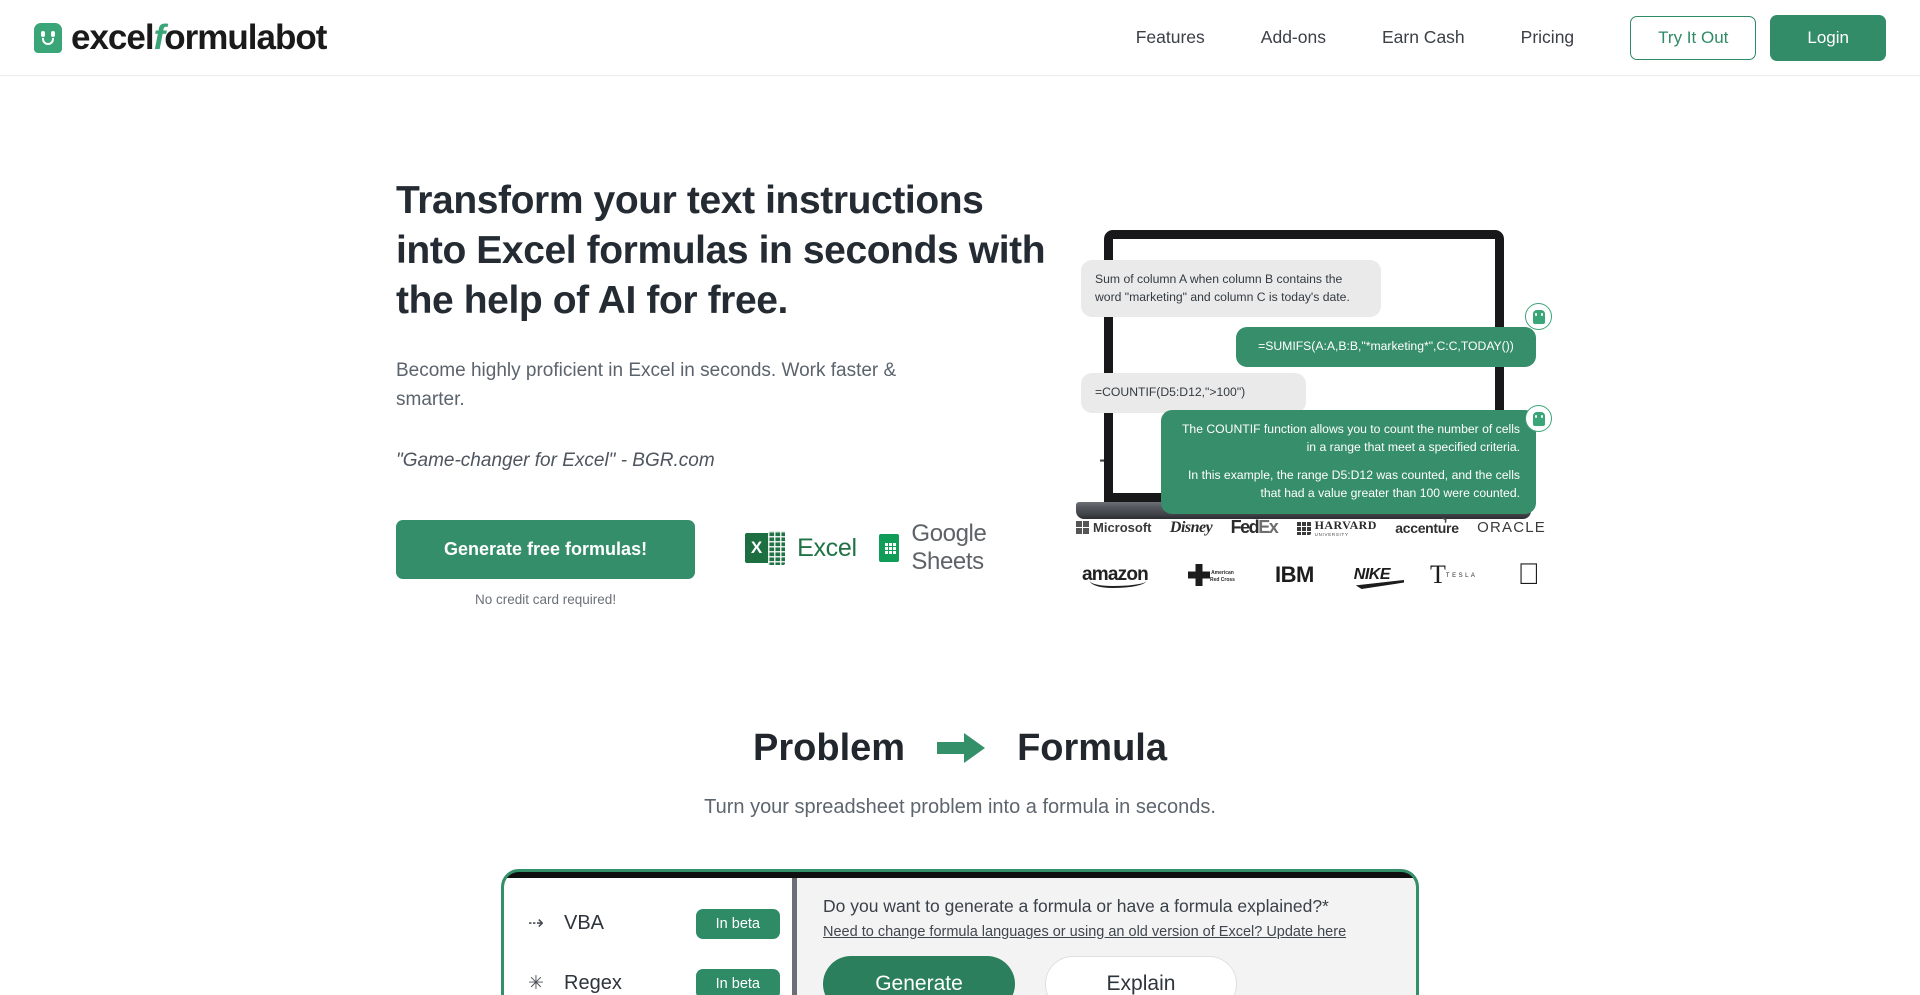 Image resolution: width=1920 pixels, height=995 pixels. Describe the element at coordinates (1222, 579) in the screenshot. I see `arc-line-2: Red Cross` at that location.